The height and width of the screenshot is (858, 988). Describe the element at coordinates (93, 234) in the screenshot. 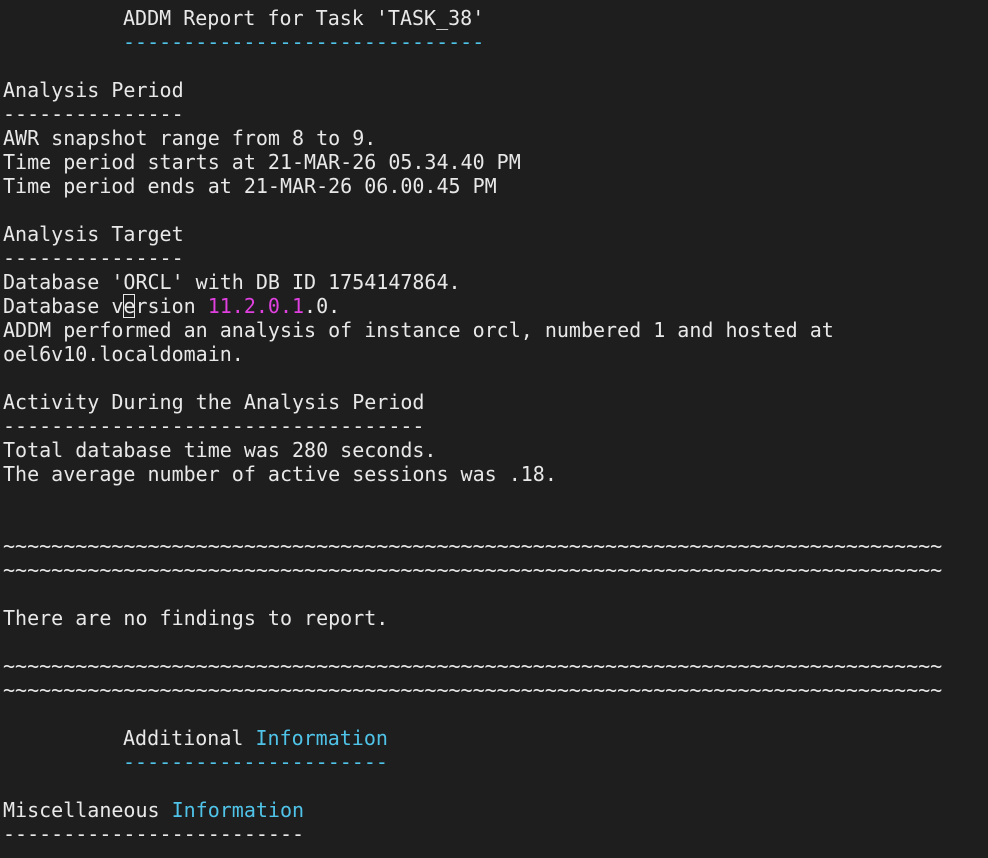

I see `target-heading: Analysis Target` at that location.